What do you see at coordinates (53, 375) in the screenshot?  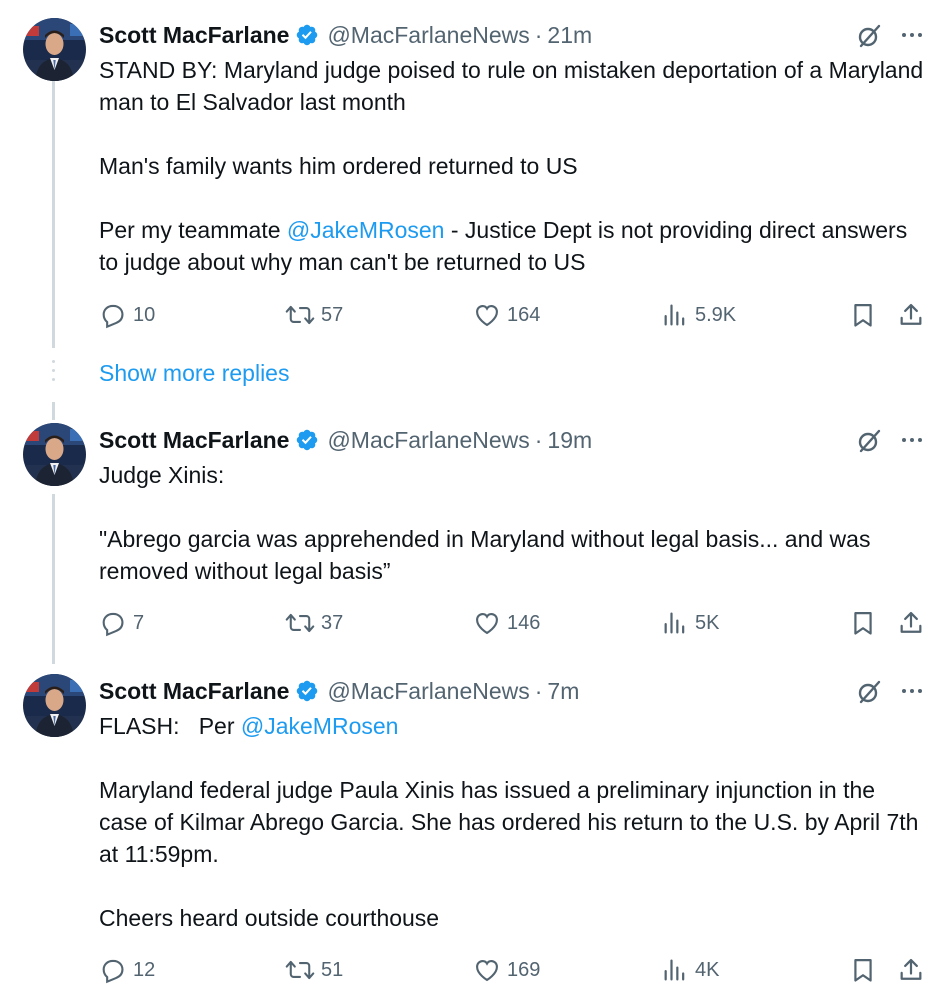 I see `thread-dotted-line` at bounding box center [53, 375].